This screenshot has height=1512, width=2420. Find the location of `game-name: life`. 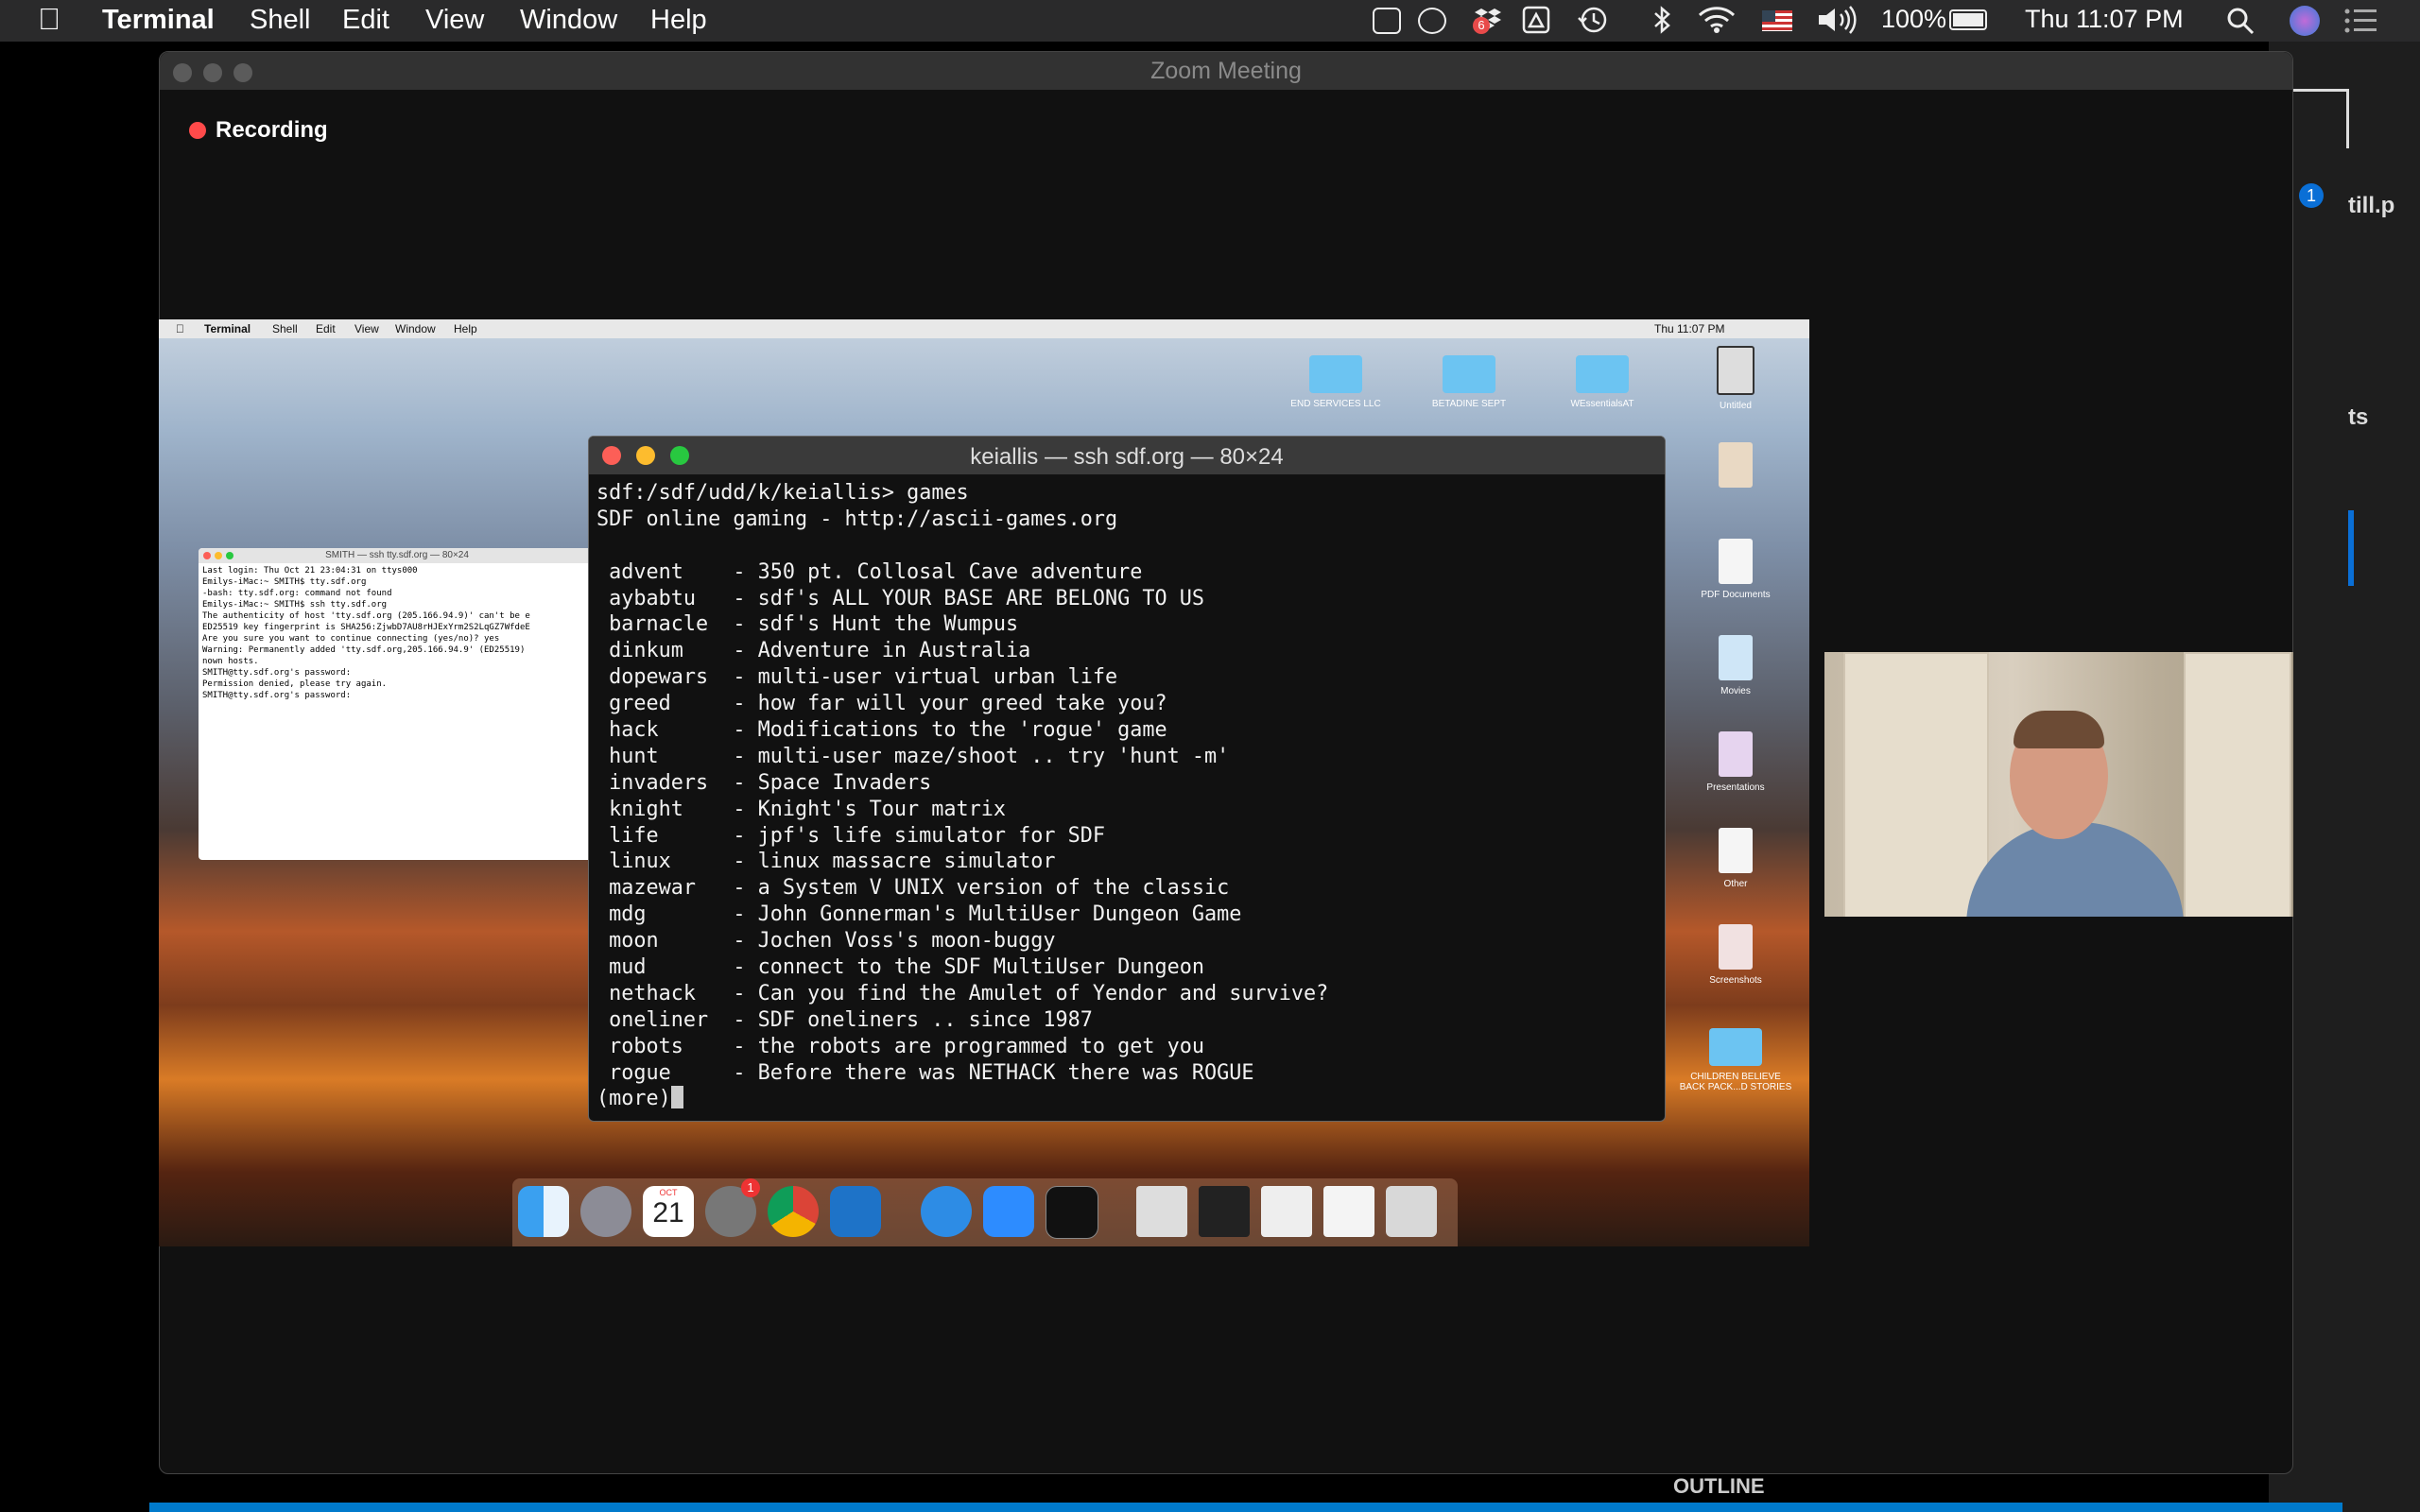

game-name: life is located at coordinates (634, 835).